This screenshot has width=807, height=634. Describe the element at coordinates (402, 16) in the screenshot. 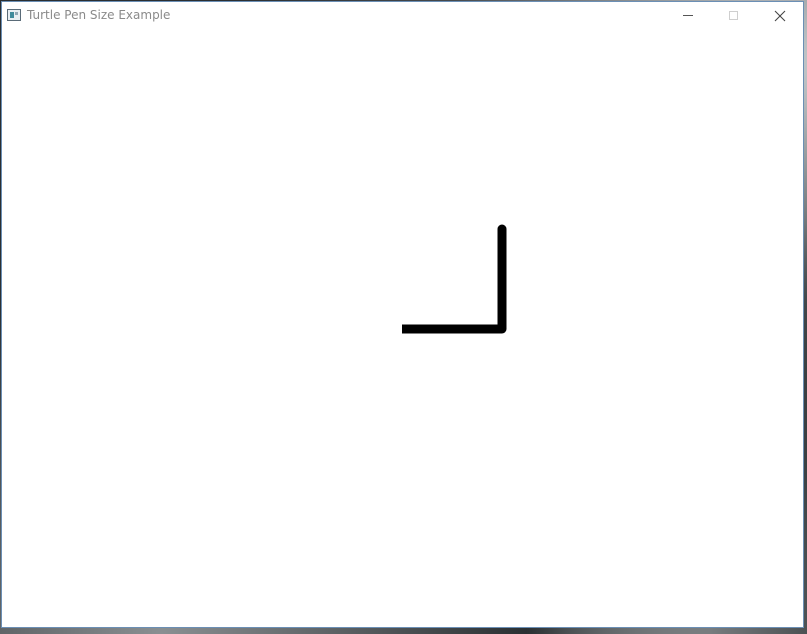

I see `title-bar: Turtle Pen Size Example` at that location.